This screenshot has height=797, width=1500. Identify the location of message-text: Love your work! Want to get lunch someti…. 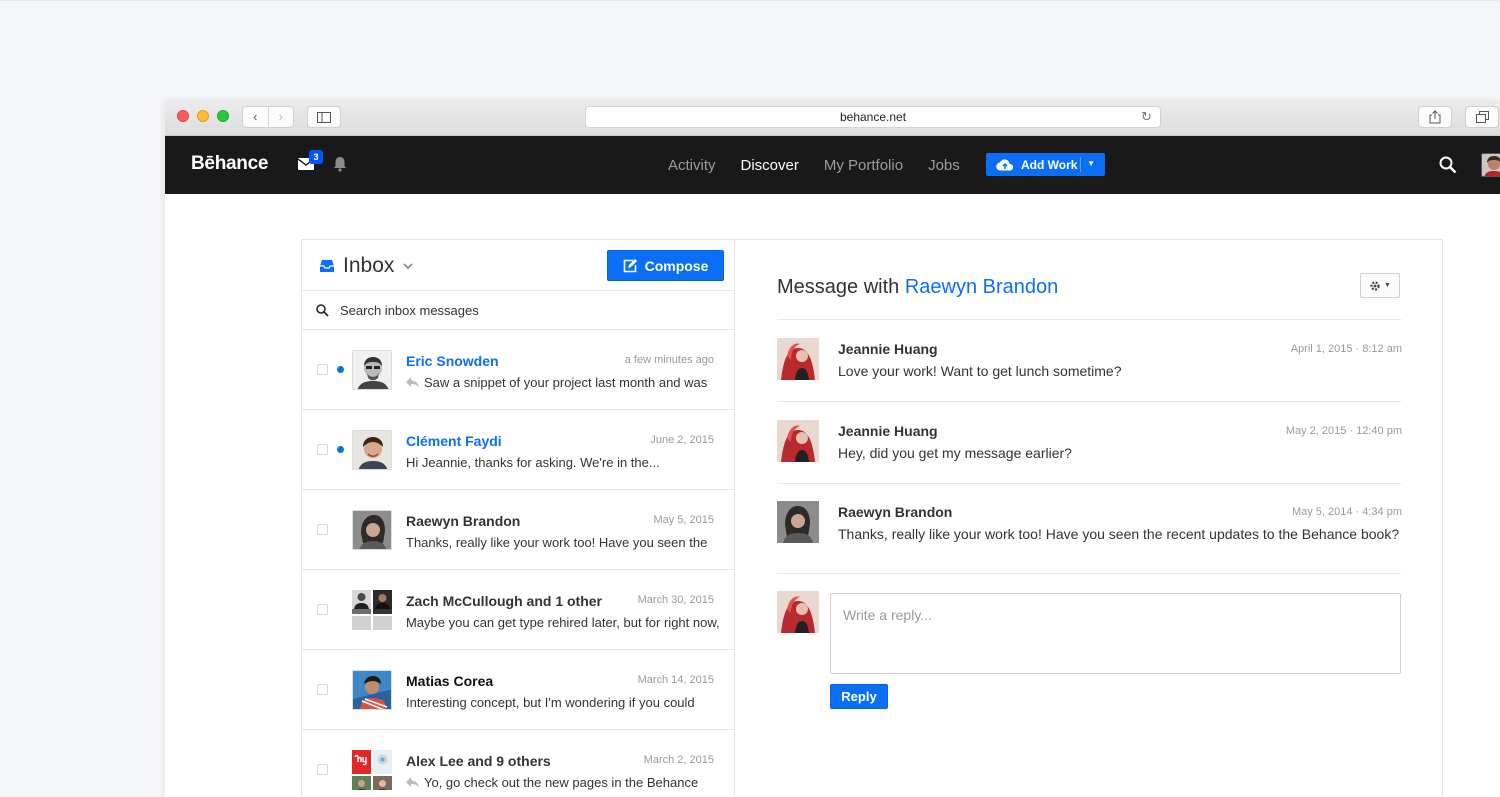
(980, 371).